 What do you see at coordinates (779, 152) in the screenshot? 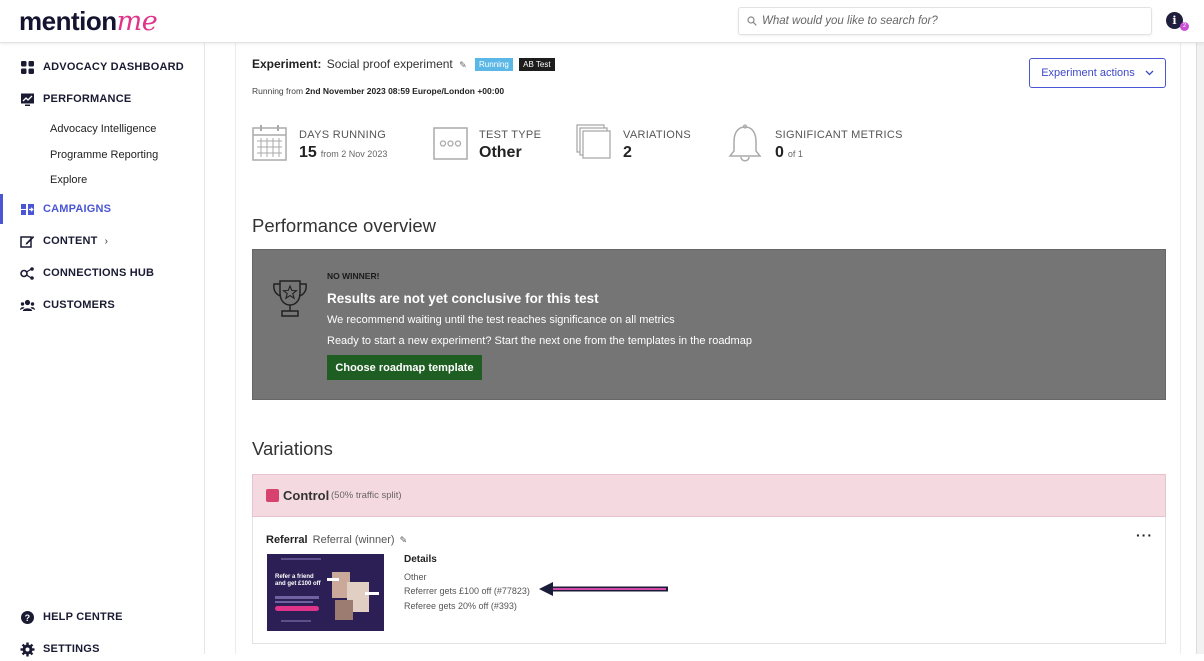
I see `significant-metrics-number: 0` at bounding box center [779, 152].